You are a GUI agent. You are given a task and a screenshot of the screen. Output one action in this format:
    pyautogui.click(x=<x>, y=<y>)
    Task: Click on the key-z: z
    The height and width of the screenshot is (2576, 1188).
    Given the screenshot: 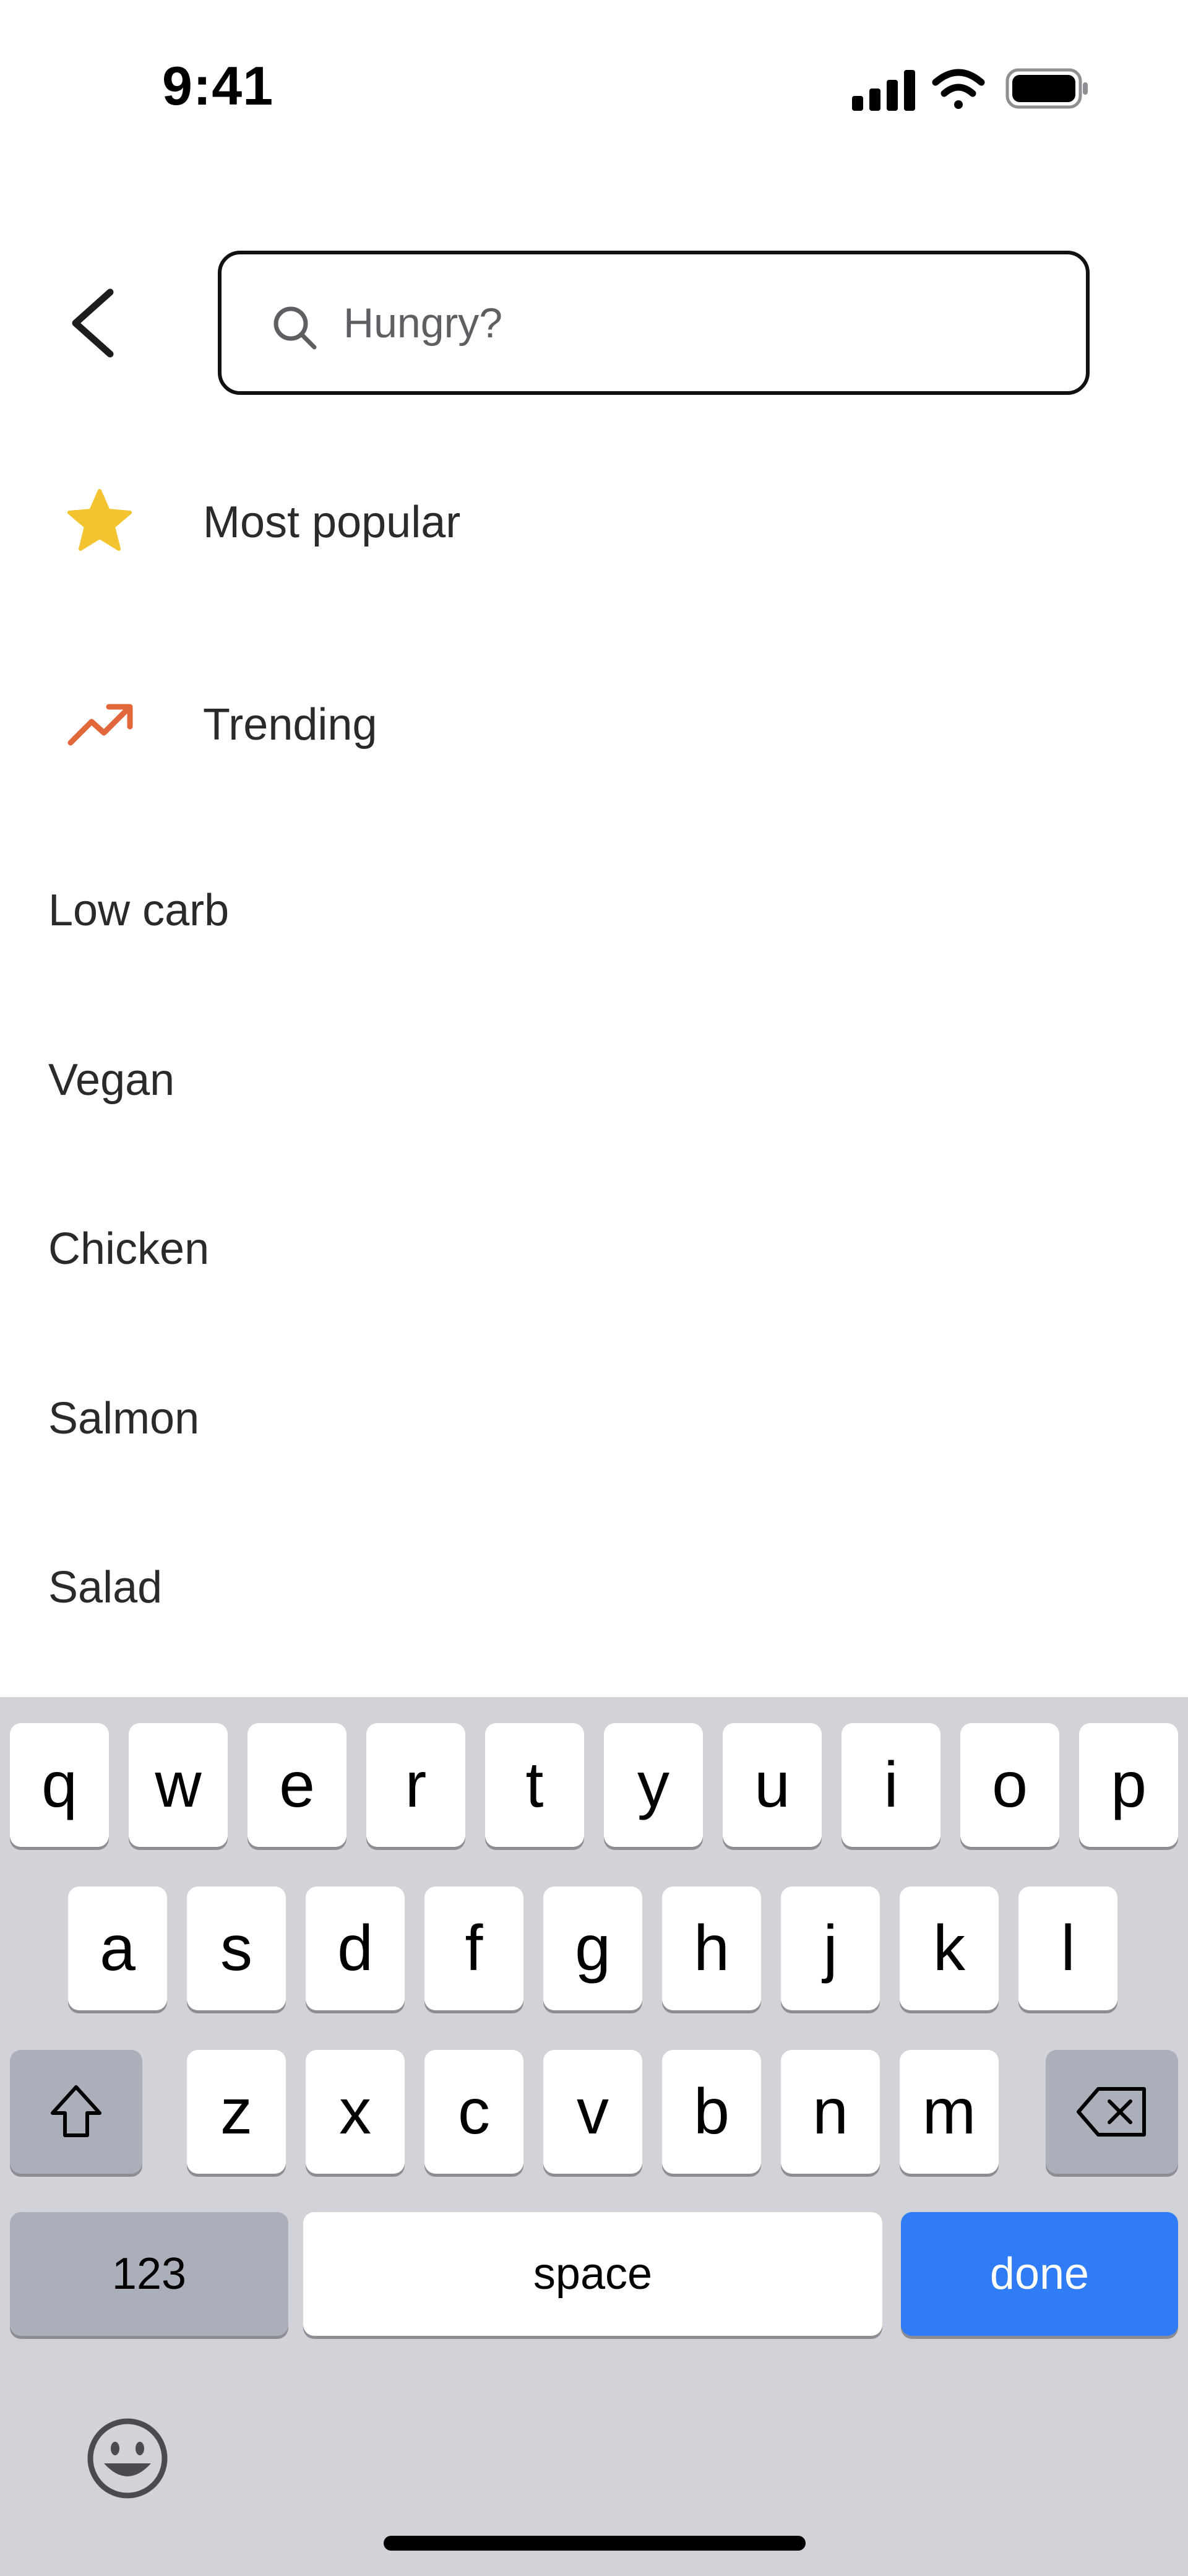 What is the action you would take?
    pyautogui.click(x=236, y=2112)
    